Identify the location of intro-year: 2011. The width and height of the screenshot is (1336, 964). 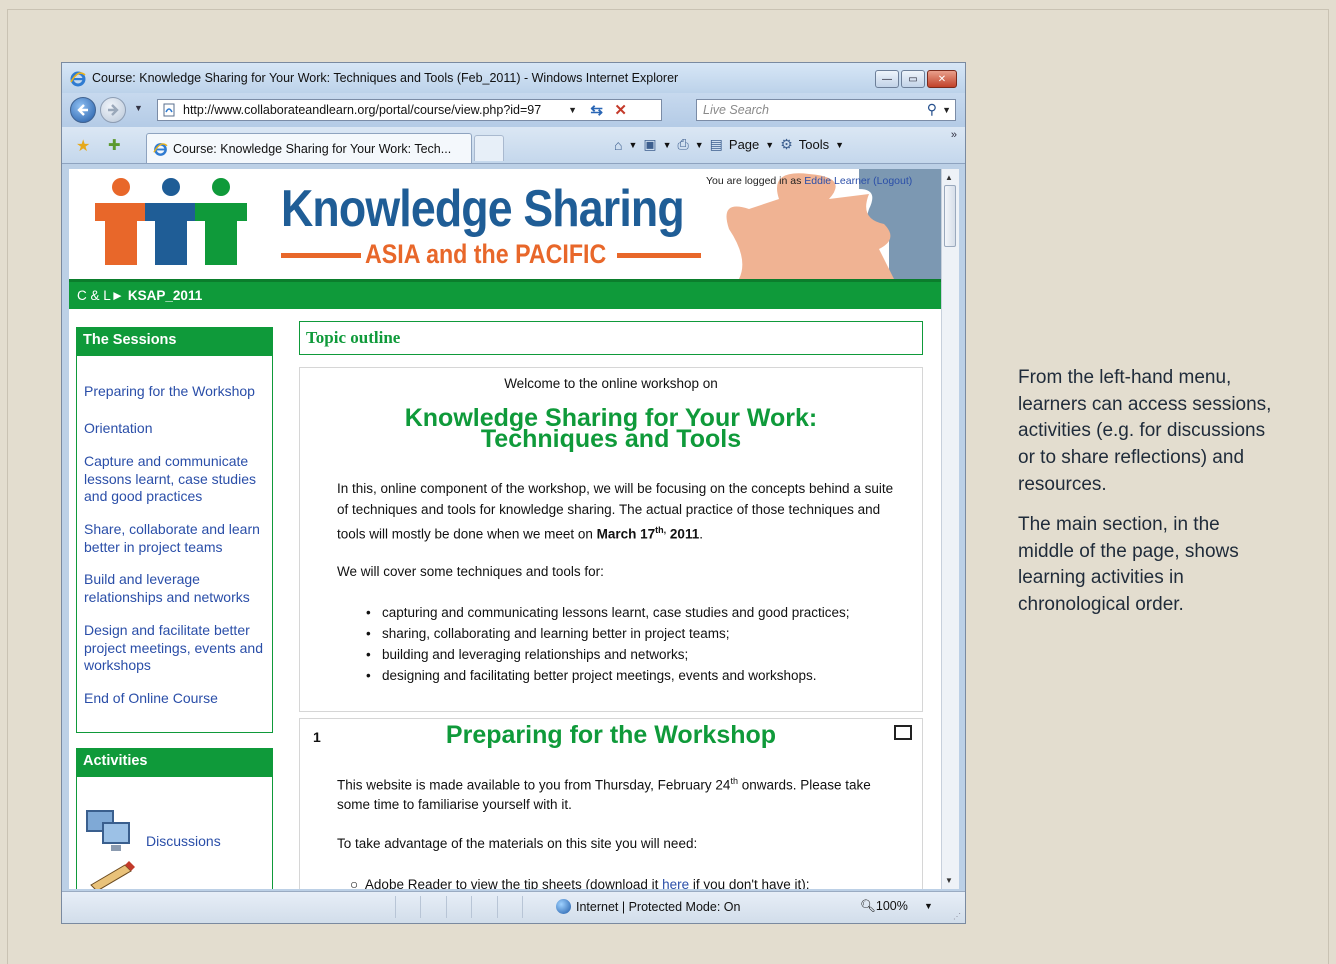
(683, 534).